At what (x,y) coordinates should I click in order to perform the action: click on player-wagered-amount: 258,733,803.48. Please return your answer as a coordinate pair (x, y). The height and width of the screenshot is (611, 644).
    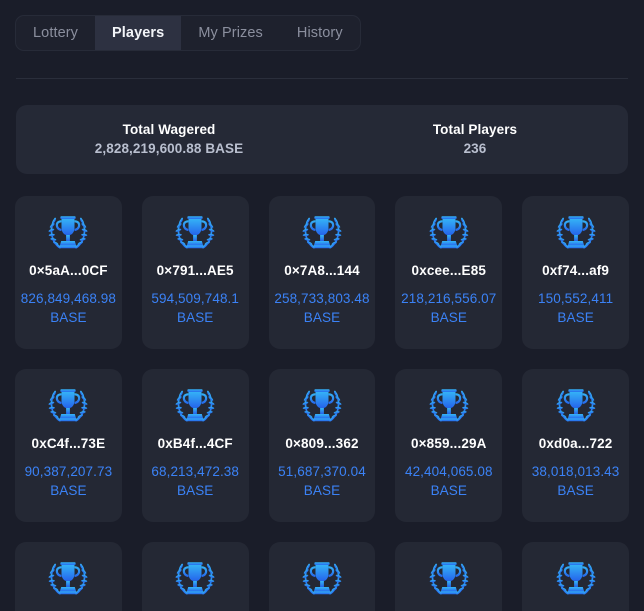
    Looking at the image, I should click on (322, 298).